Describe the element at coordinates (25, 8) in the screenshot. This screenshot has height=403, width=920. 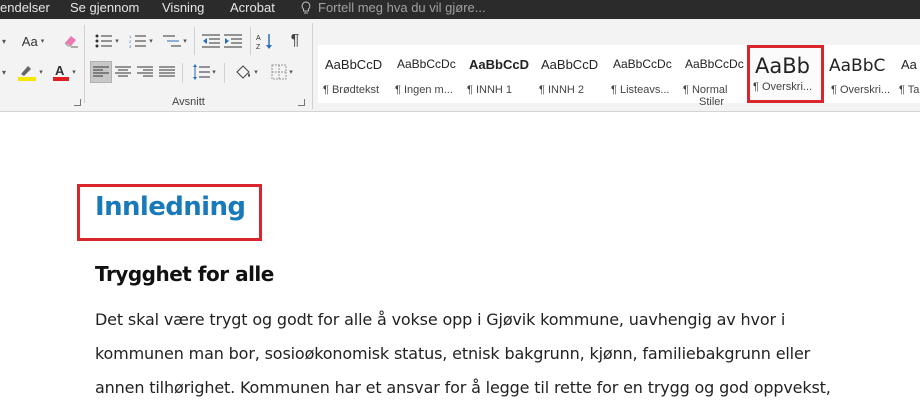
I see `menu-item-references: endelser` at that location.